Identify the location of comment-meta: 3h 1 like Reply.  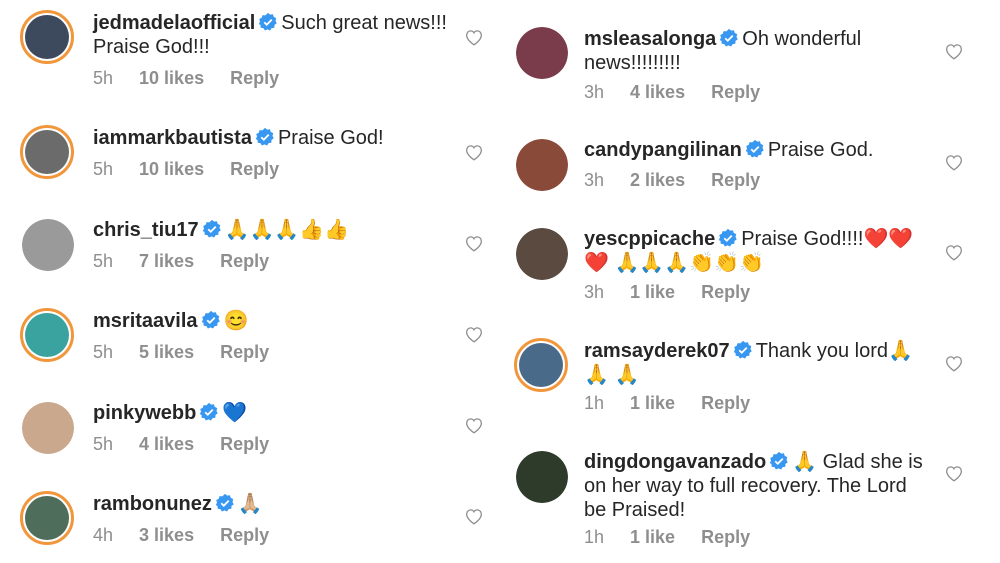
(680, 292).